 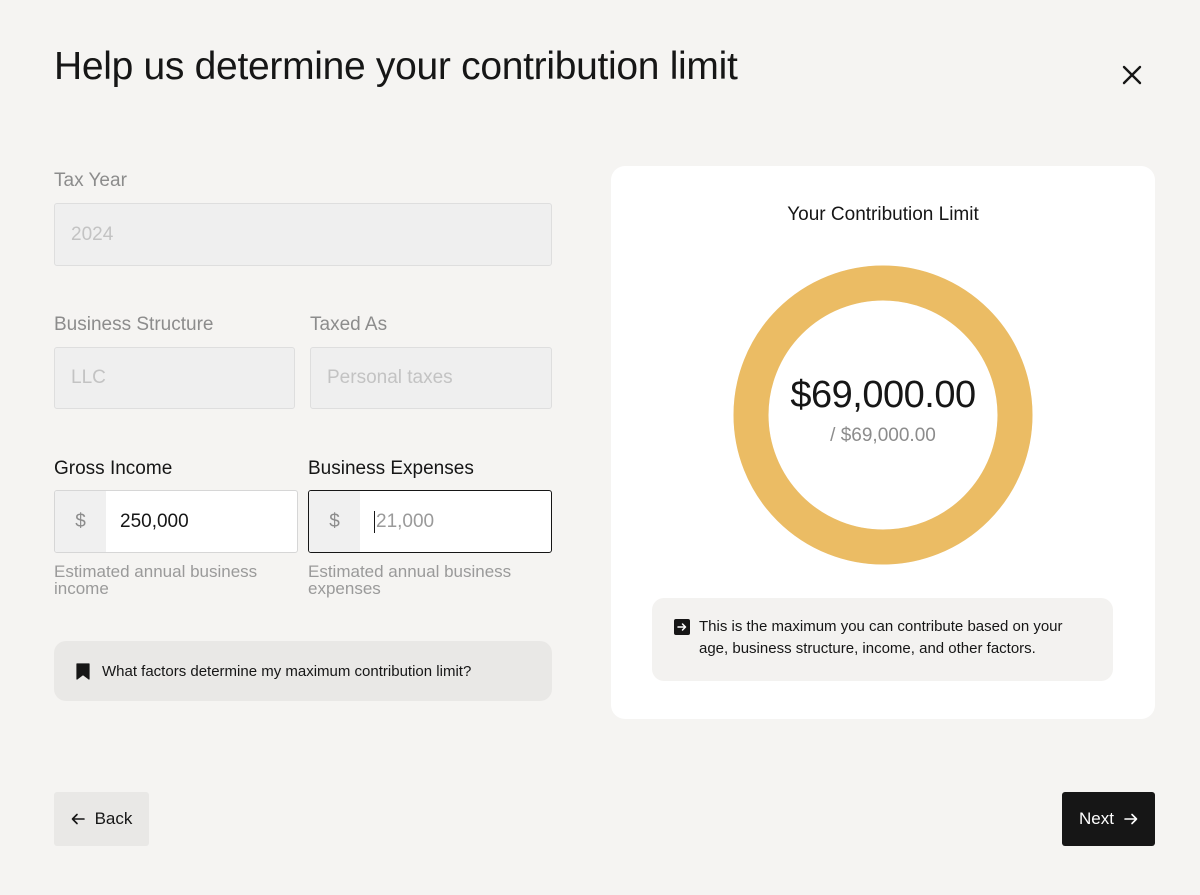 I want to click on business-expenses-helper: Estimated annual business expenses, so click(x=410, y=580).